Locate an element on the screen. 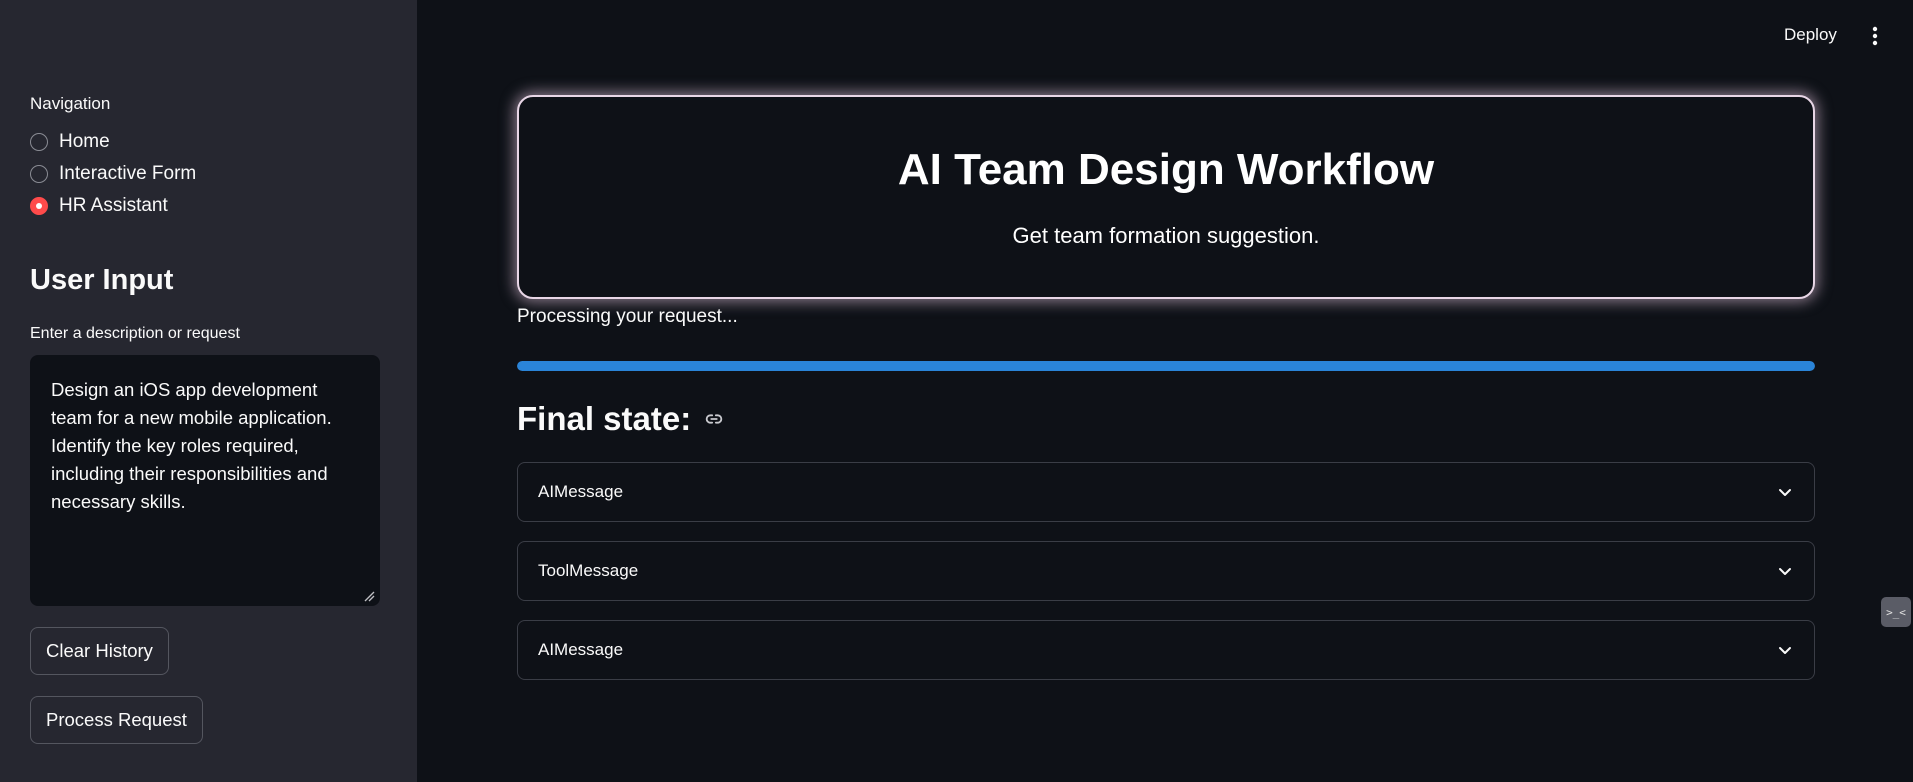  page-title: AI Team Design Workflow is located at coordinates (1166, 169).